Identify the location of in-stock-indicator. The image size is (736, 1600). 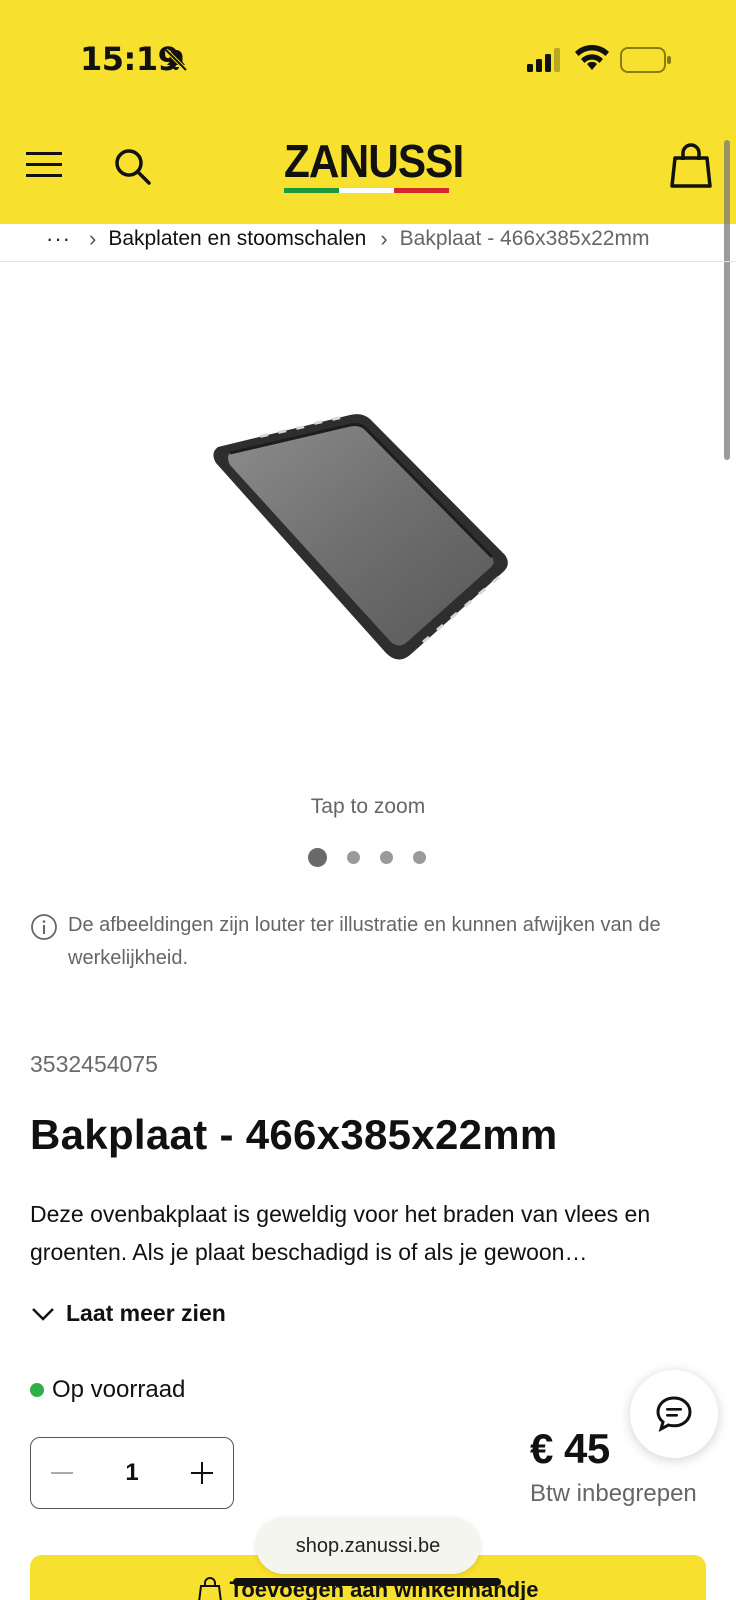
(37, 1390).